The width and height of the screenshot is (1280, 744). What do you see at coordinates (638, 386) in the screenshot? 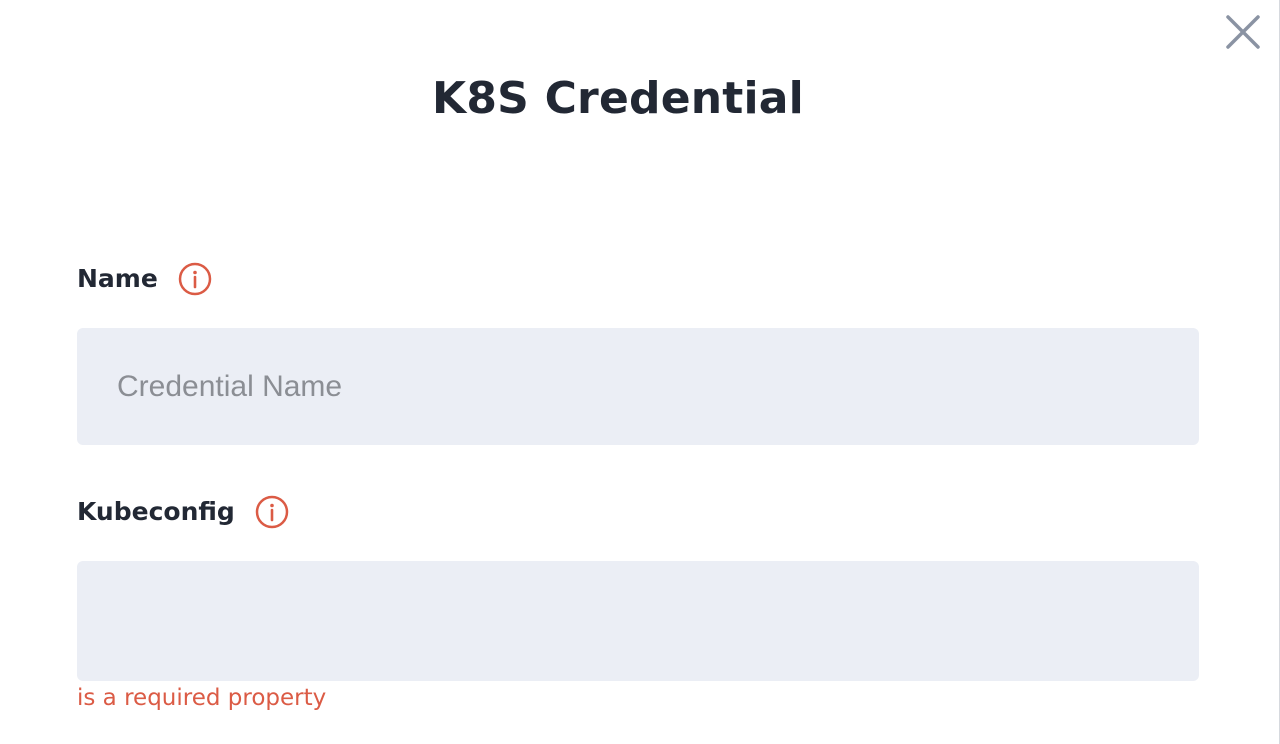
I see `credential-name-input` at bounding box center [638, 386].